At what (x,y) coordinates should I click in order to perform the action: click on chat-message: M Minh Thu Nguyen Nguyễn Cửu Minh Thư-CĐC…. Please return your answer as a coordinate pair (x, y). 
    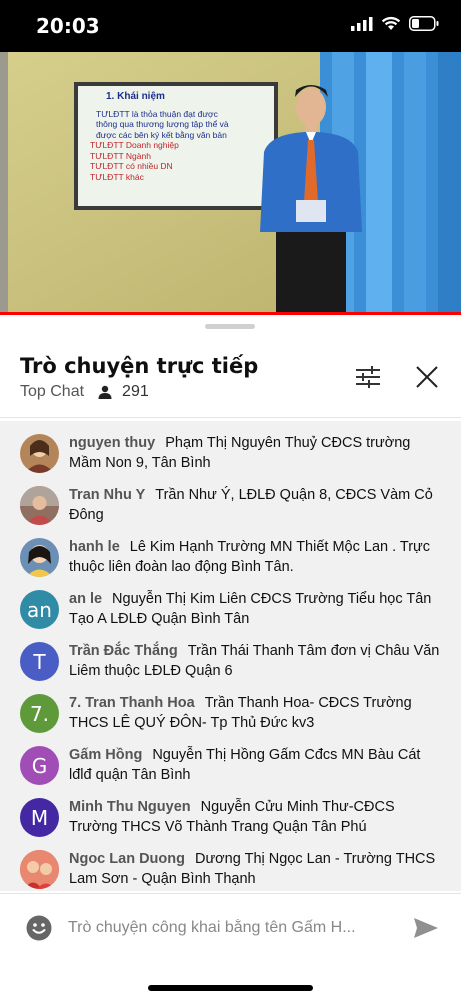
    Looking at the image, I should click on (230, 819).